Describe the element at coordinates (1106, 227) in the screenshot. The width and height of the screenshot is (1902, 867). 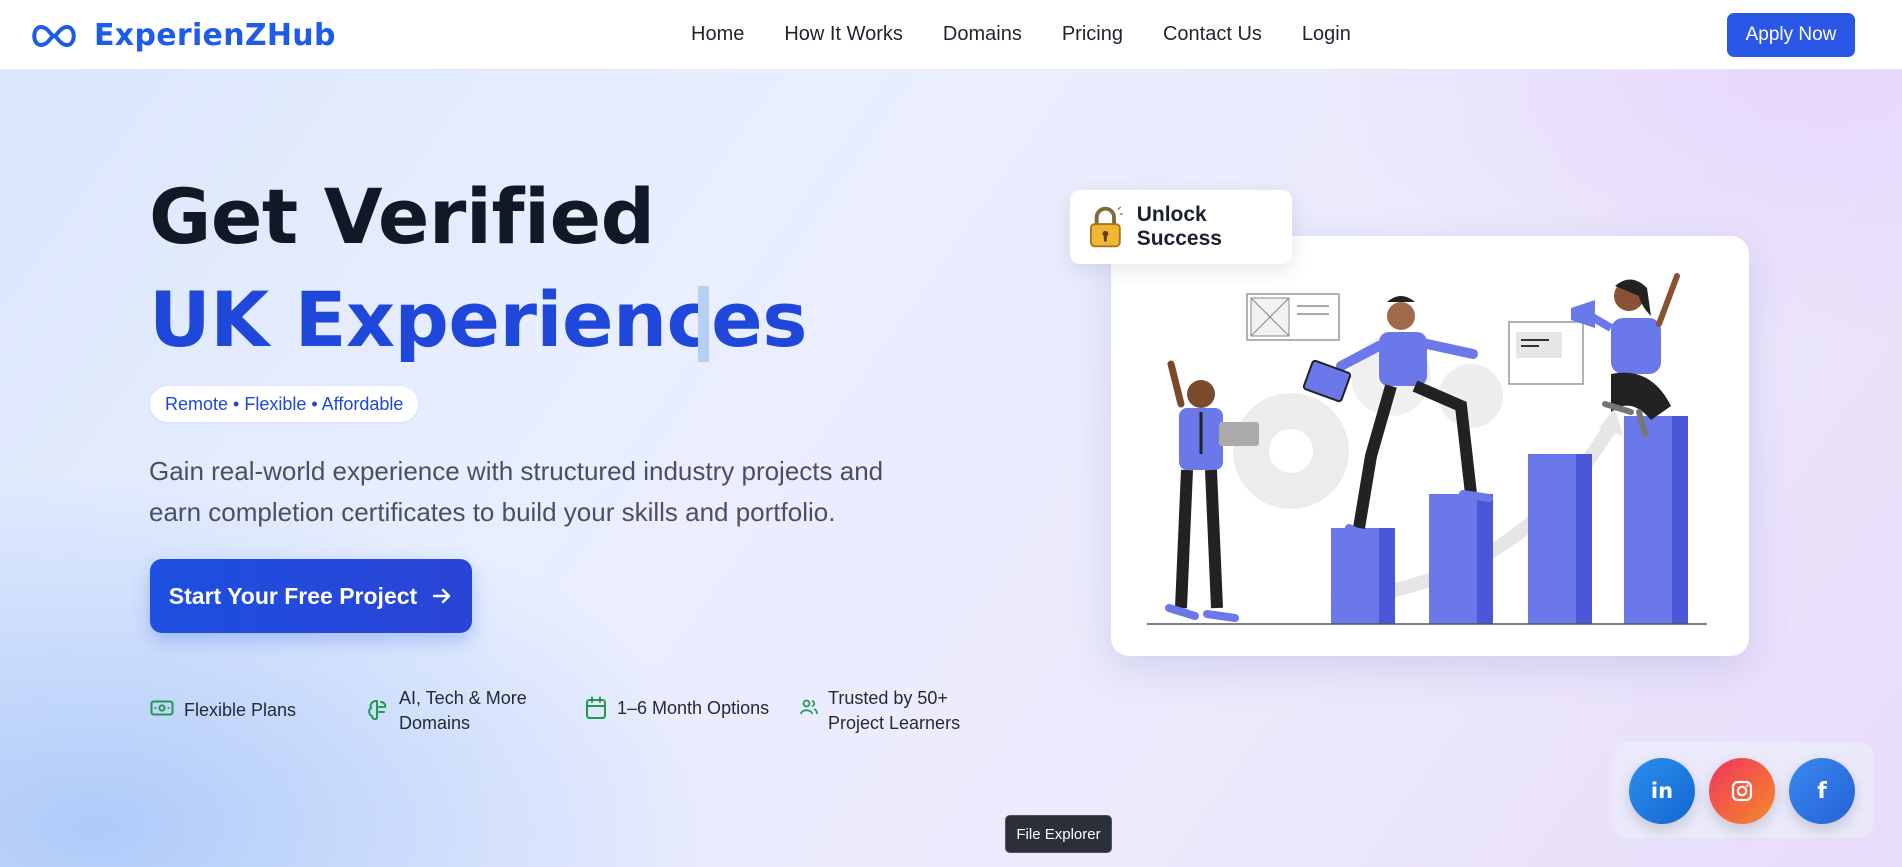
I see `padlock-icon` at that location.